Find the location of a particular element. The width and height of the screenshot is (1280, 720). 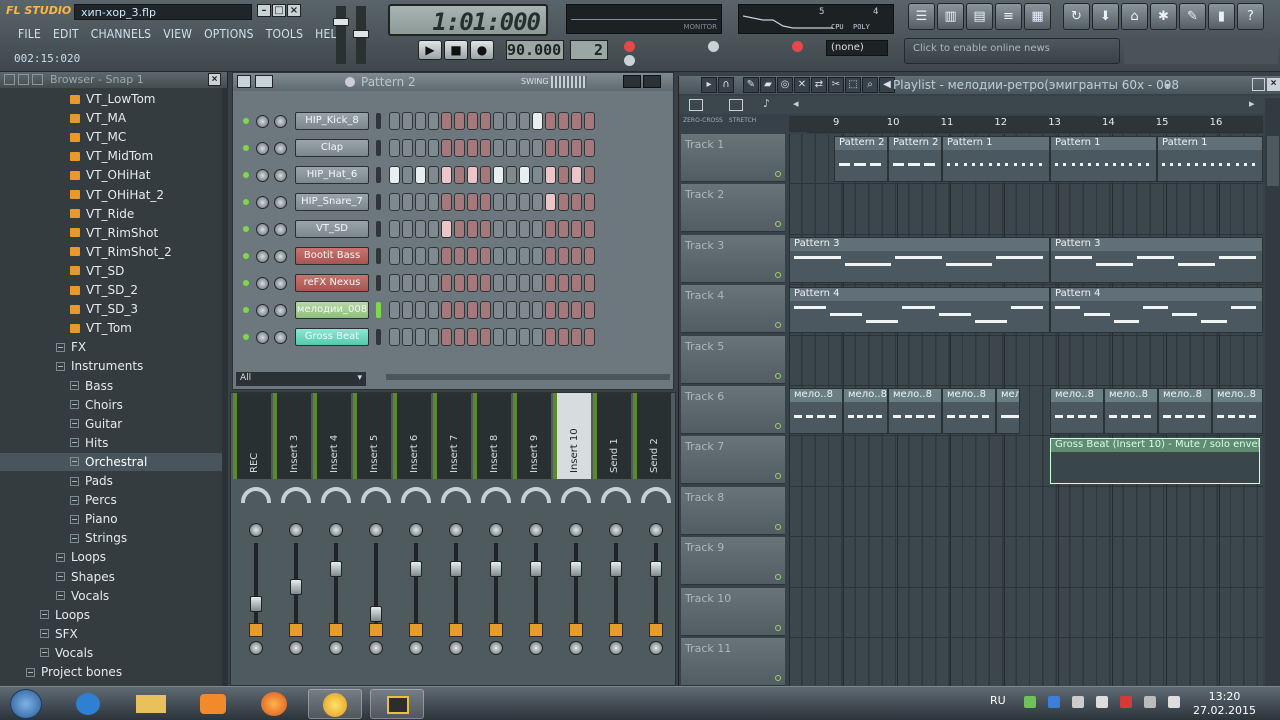

browser-item: Strings is located at coordinates (111, 538).